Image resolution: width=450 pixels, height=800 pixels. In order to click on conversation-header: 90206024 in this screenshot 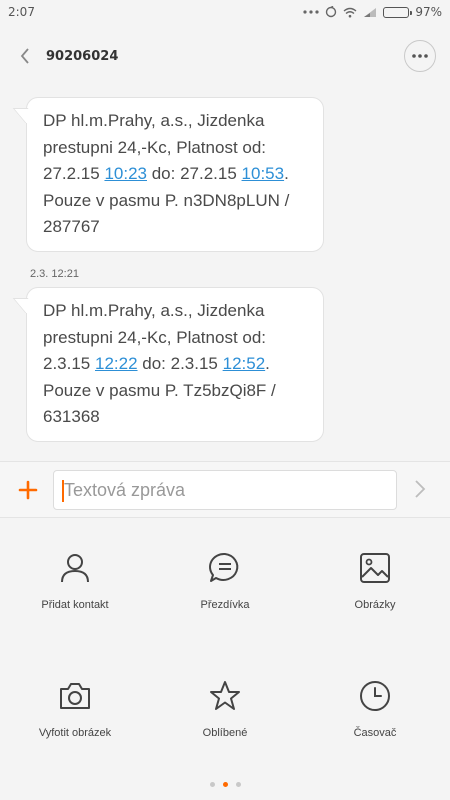, I will do `click(225, 56)`.